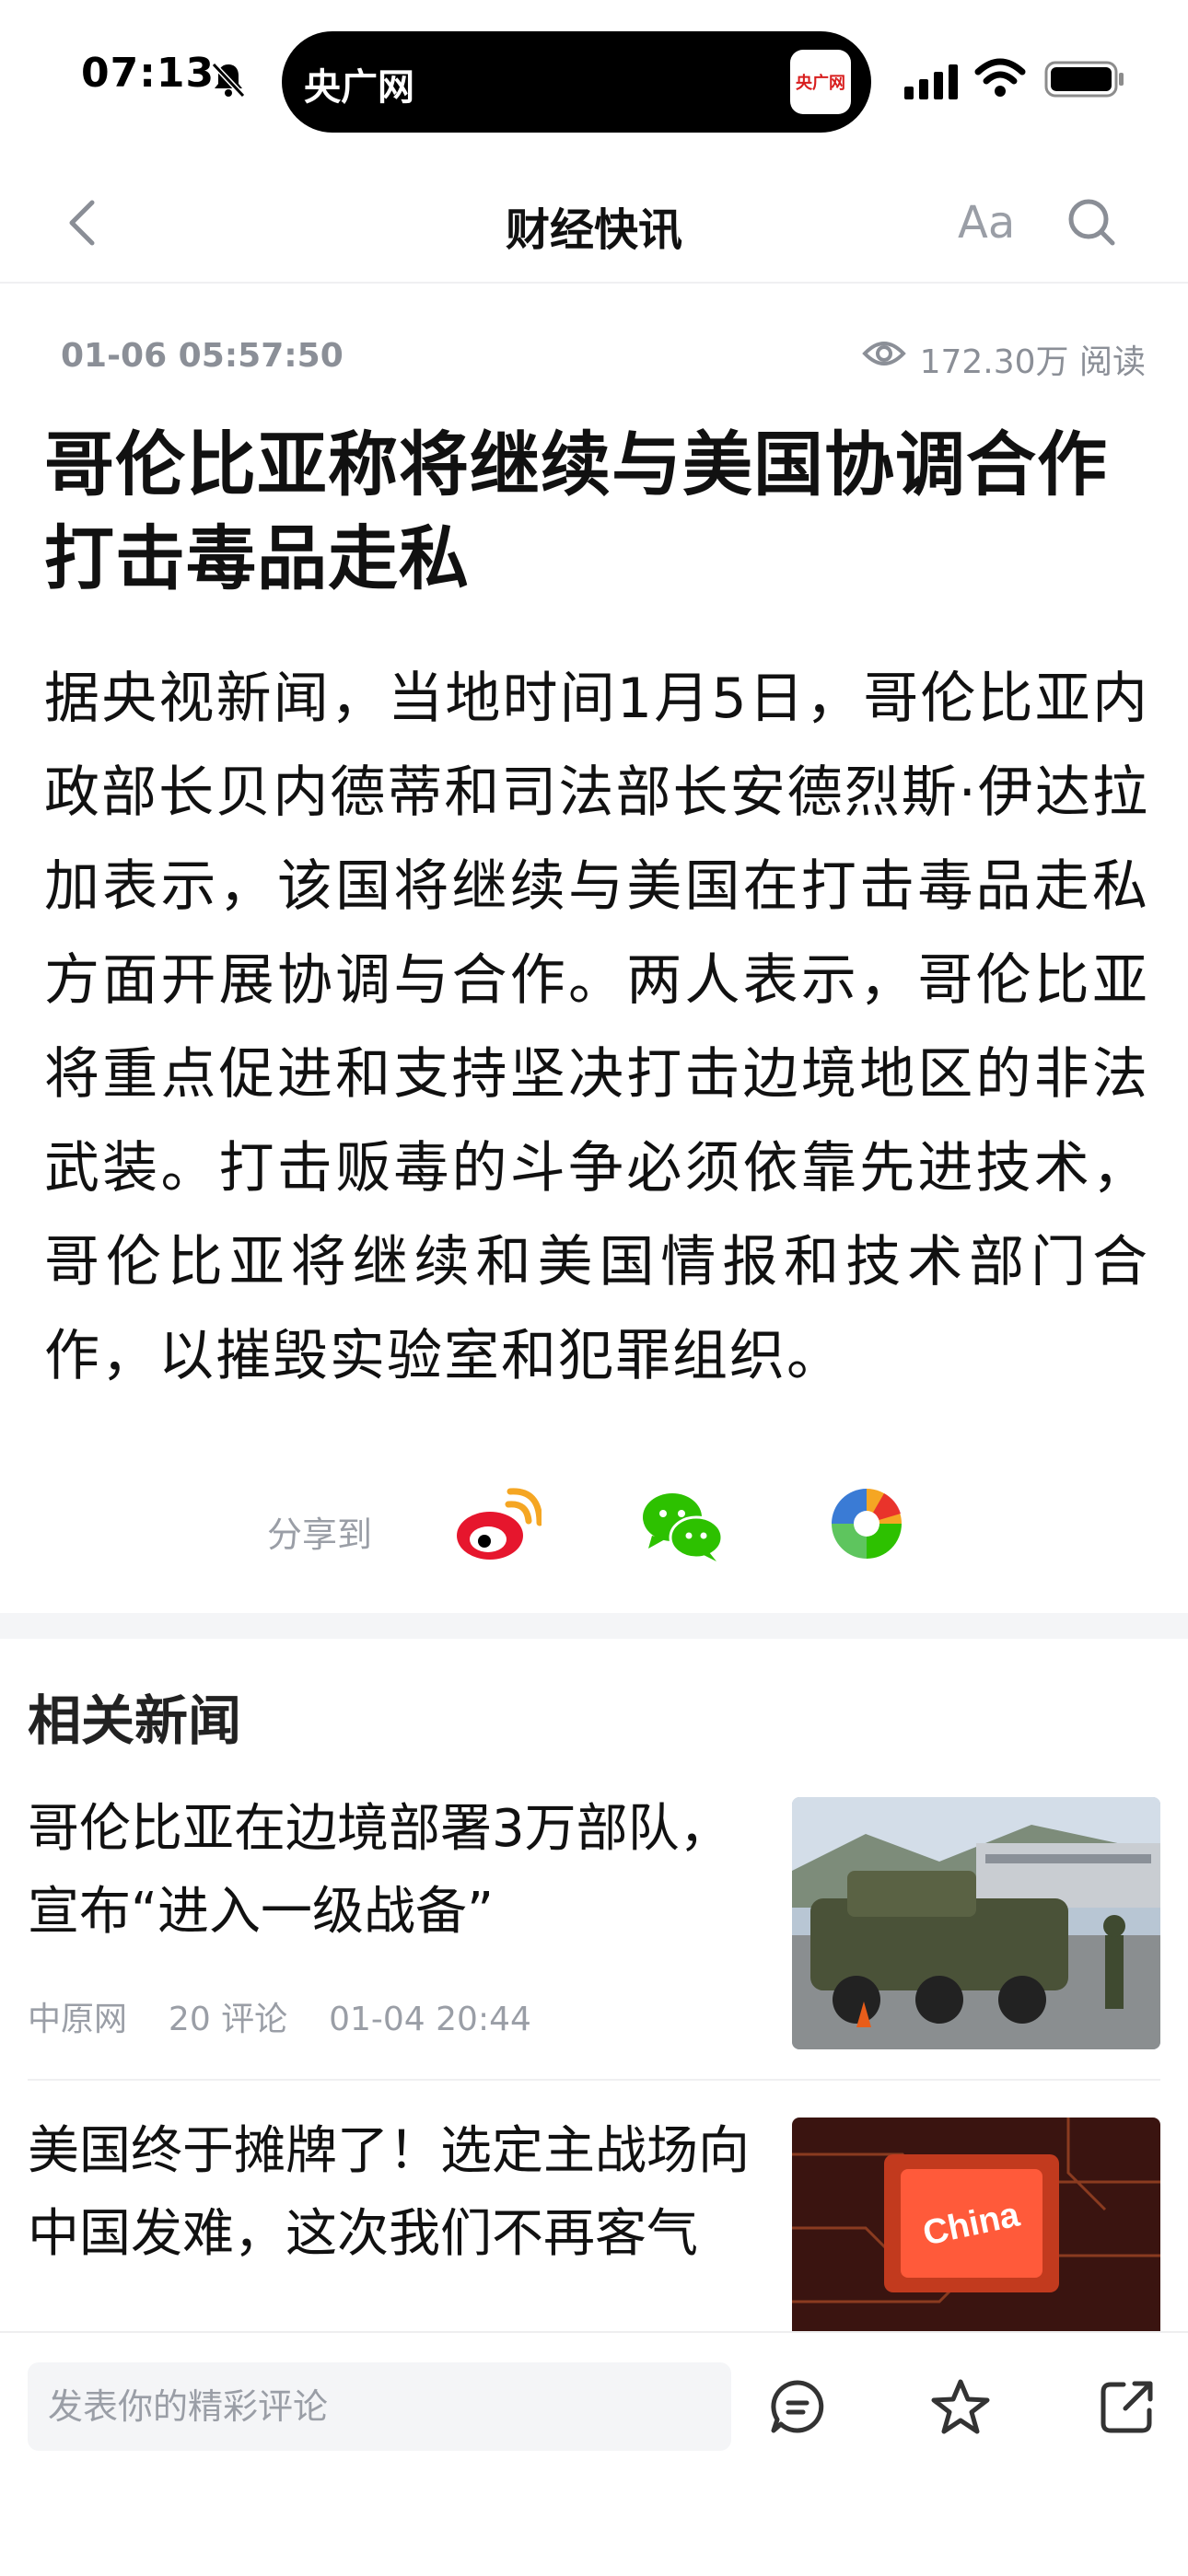  What do you see at coordinates (1127, 2406) in the screenshot?
I see `share-icon` at bounding box center [1127, 2406].